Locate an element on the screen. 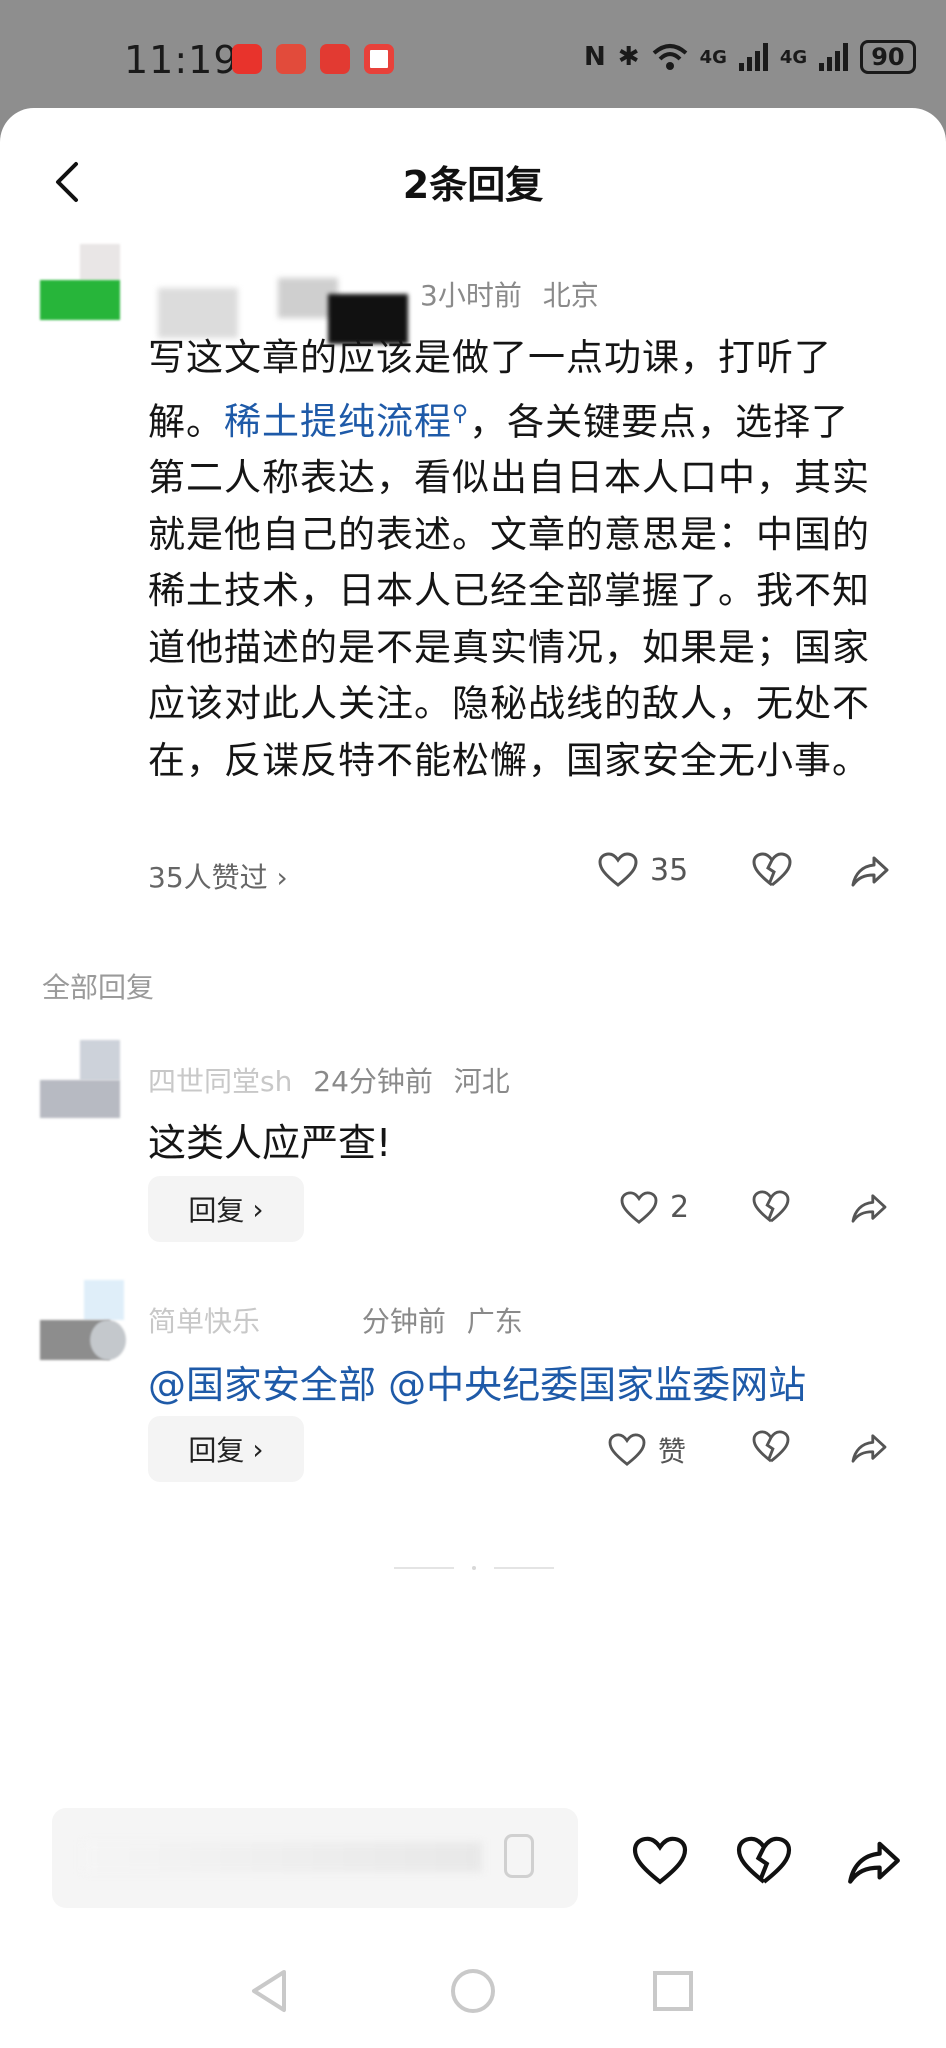 The image size is (946, 2048). like-count: 35 is located at coordinates (669, 870).